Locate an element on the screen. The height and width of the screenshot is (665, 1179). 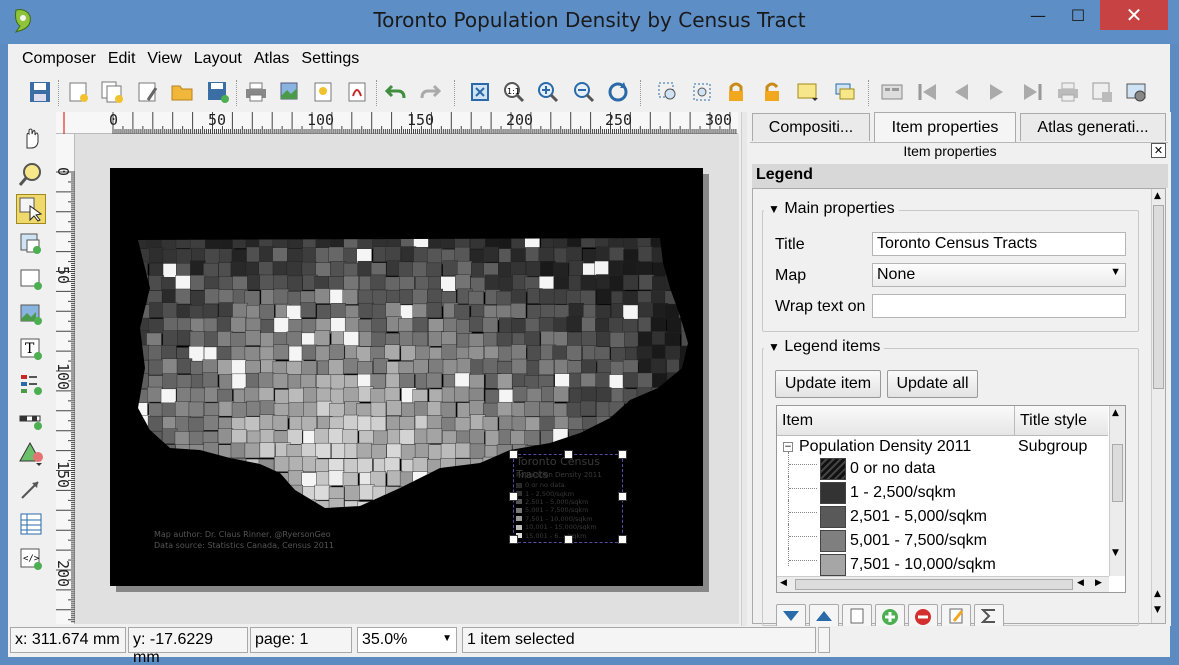
menu-composer: Composer is located at coordinates (55, 60).